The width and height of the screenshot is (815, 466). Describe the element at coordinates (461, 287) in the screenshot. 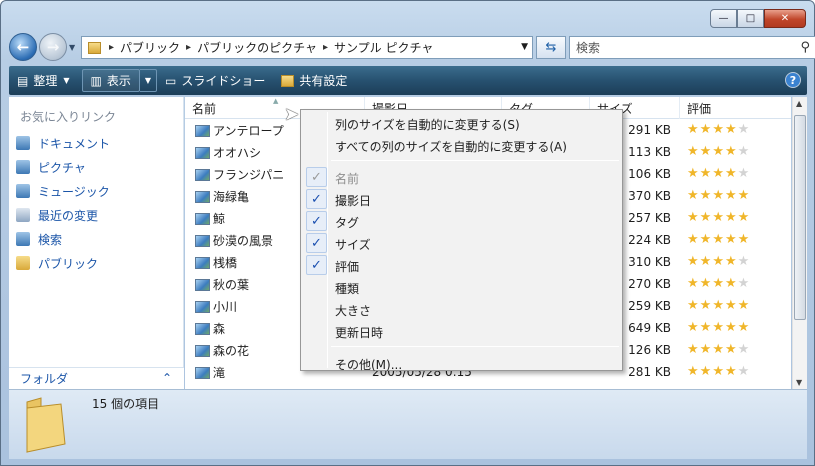

I see `menu-item: 種類` at that location.